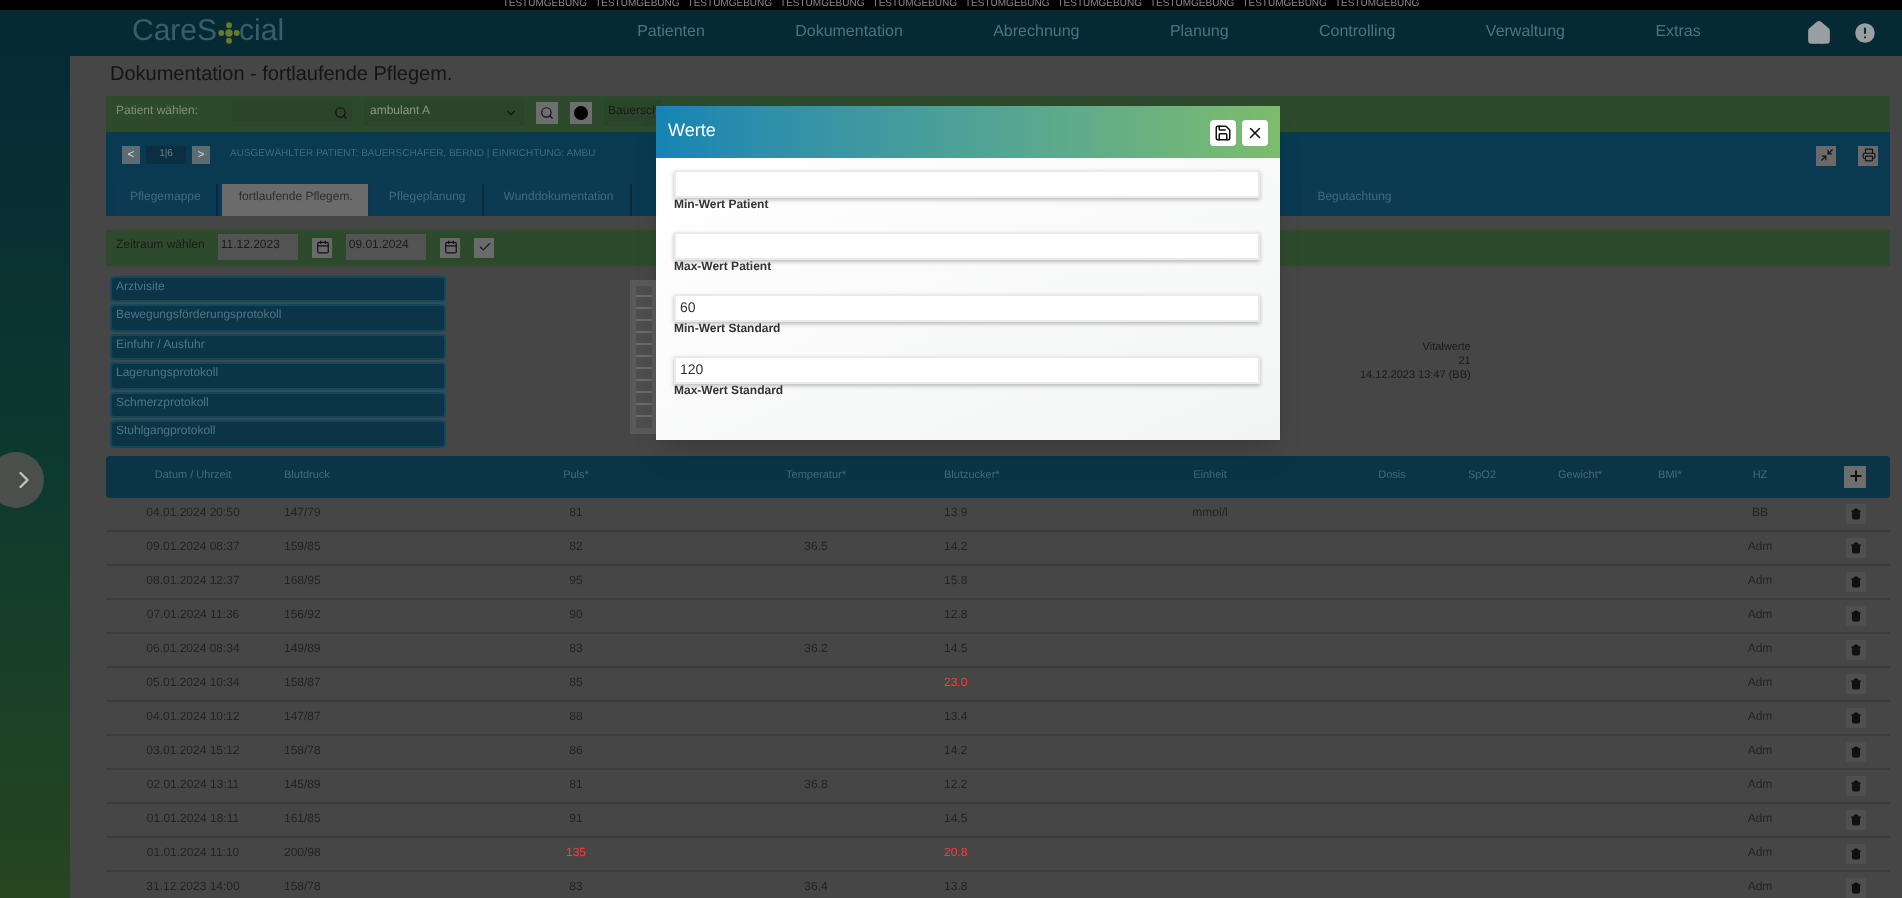 This screenshot has width=1902, height=898. What do you see at coordinates (1678, 32) in the screenshot?
I see `nav-link: Extras` at bounding box center [1678, 32].